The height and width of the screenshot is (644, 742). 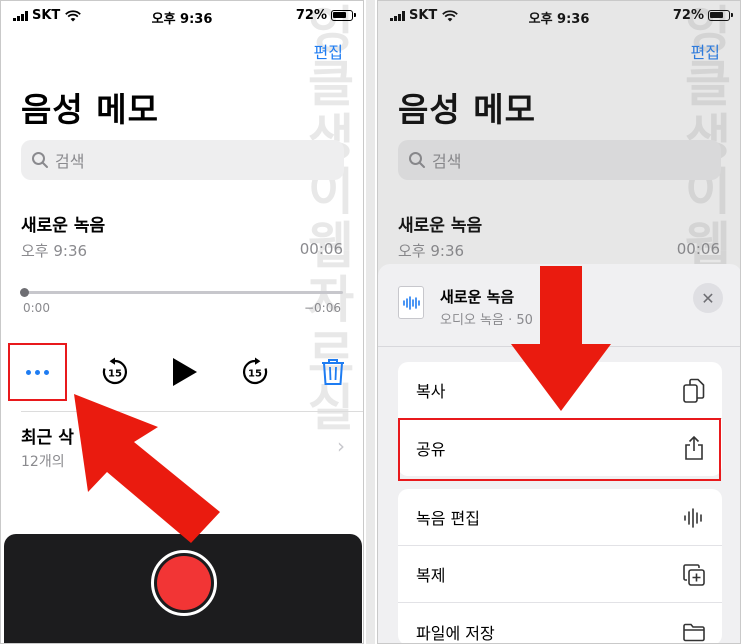 What do you see at coordinates (477, 297) in the screenshot?
I see `sheet-file-name: 새로운 녹음` at bounding box center [477, 297].